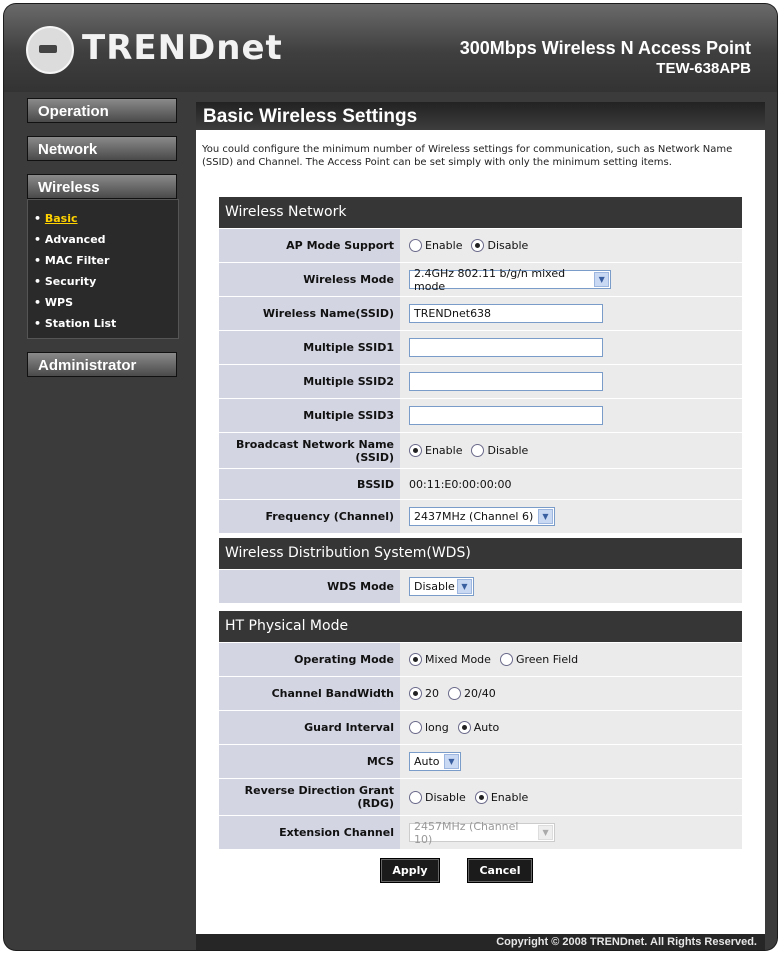 The image size is (781, 954). I want to click on select-value: 2437MHz (Channel 6), so click(474, 516).